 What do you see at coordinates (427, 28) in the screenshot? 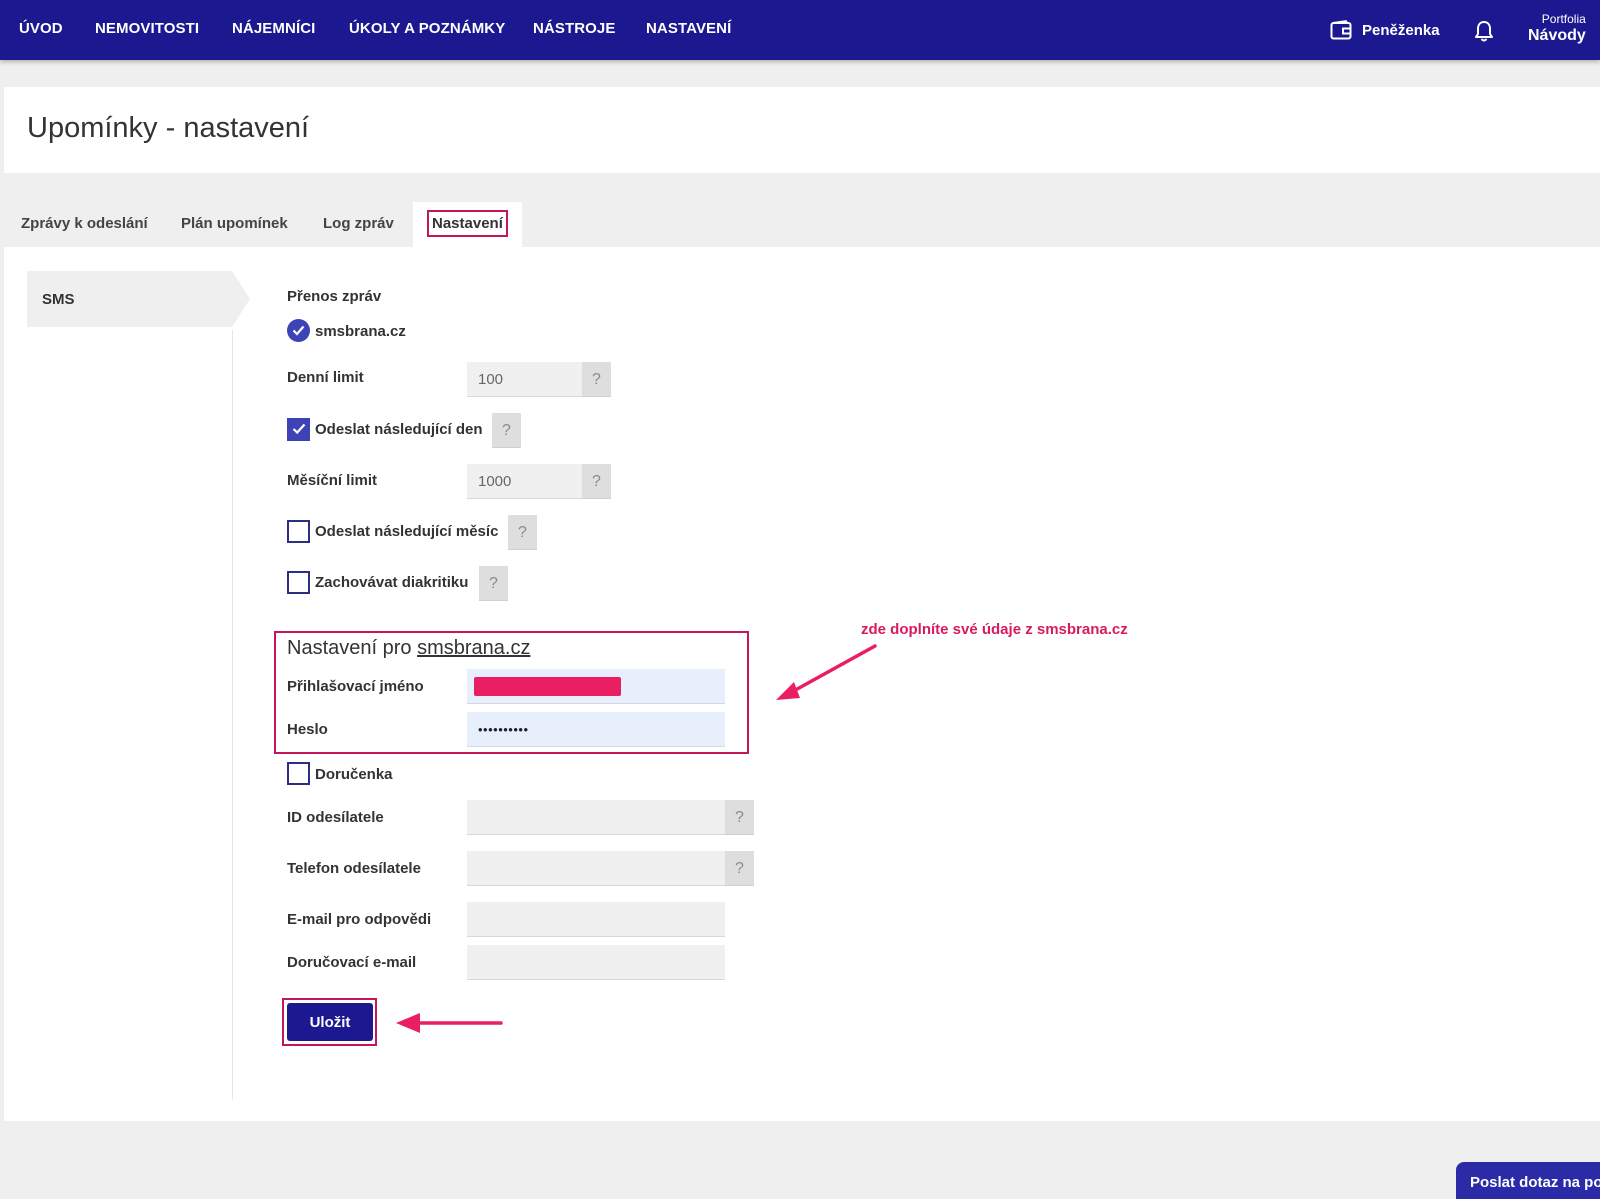
I see `nav-item-ukoly: ÚKOLY A POZNÁMKY` at bounding box center [427, 28].